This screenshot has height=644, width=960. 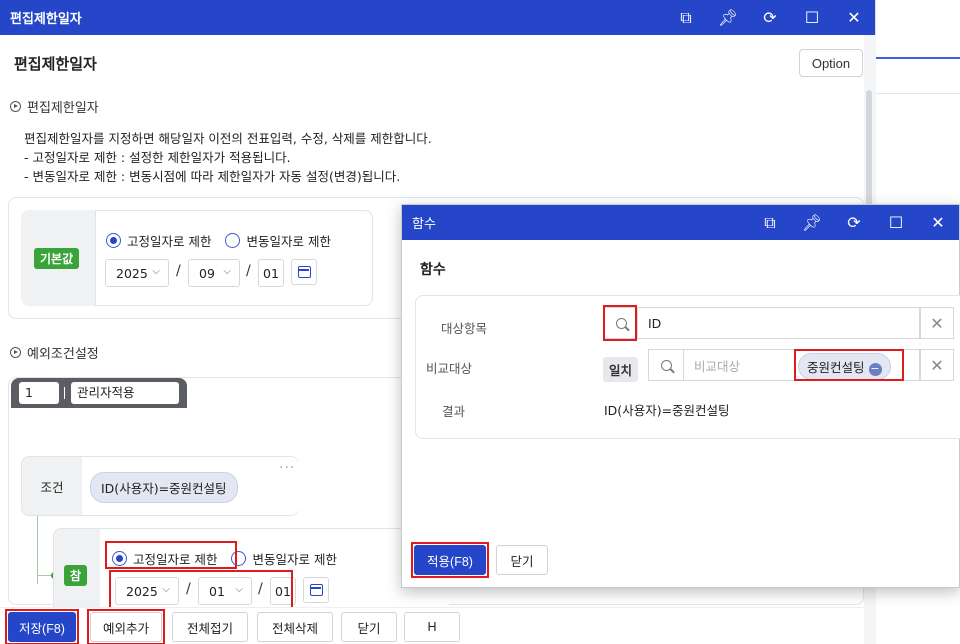 What do you see at coordinates (63, 354) in the screenshot?
I see `section-title: 예외조건설정` at bounding box center [63, 354].